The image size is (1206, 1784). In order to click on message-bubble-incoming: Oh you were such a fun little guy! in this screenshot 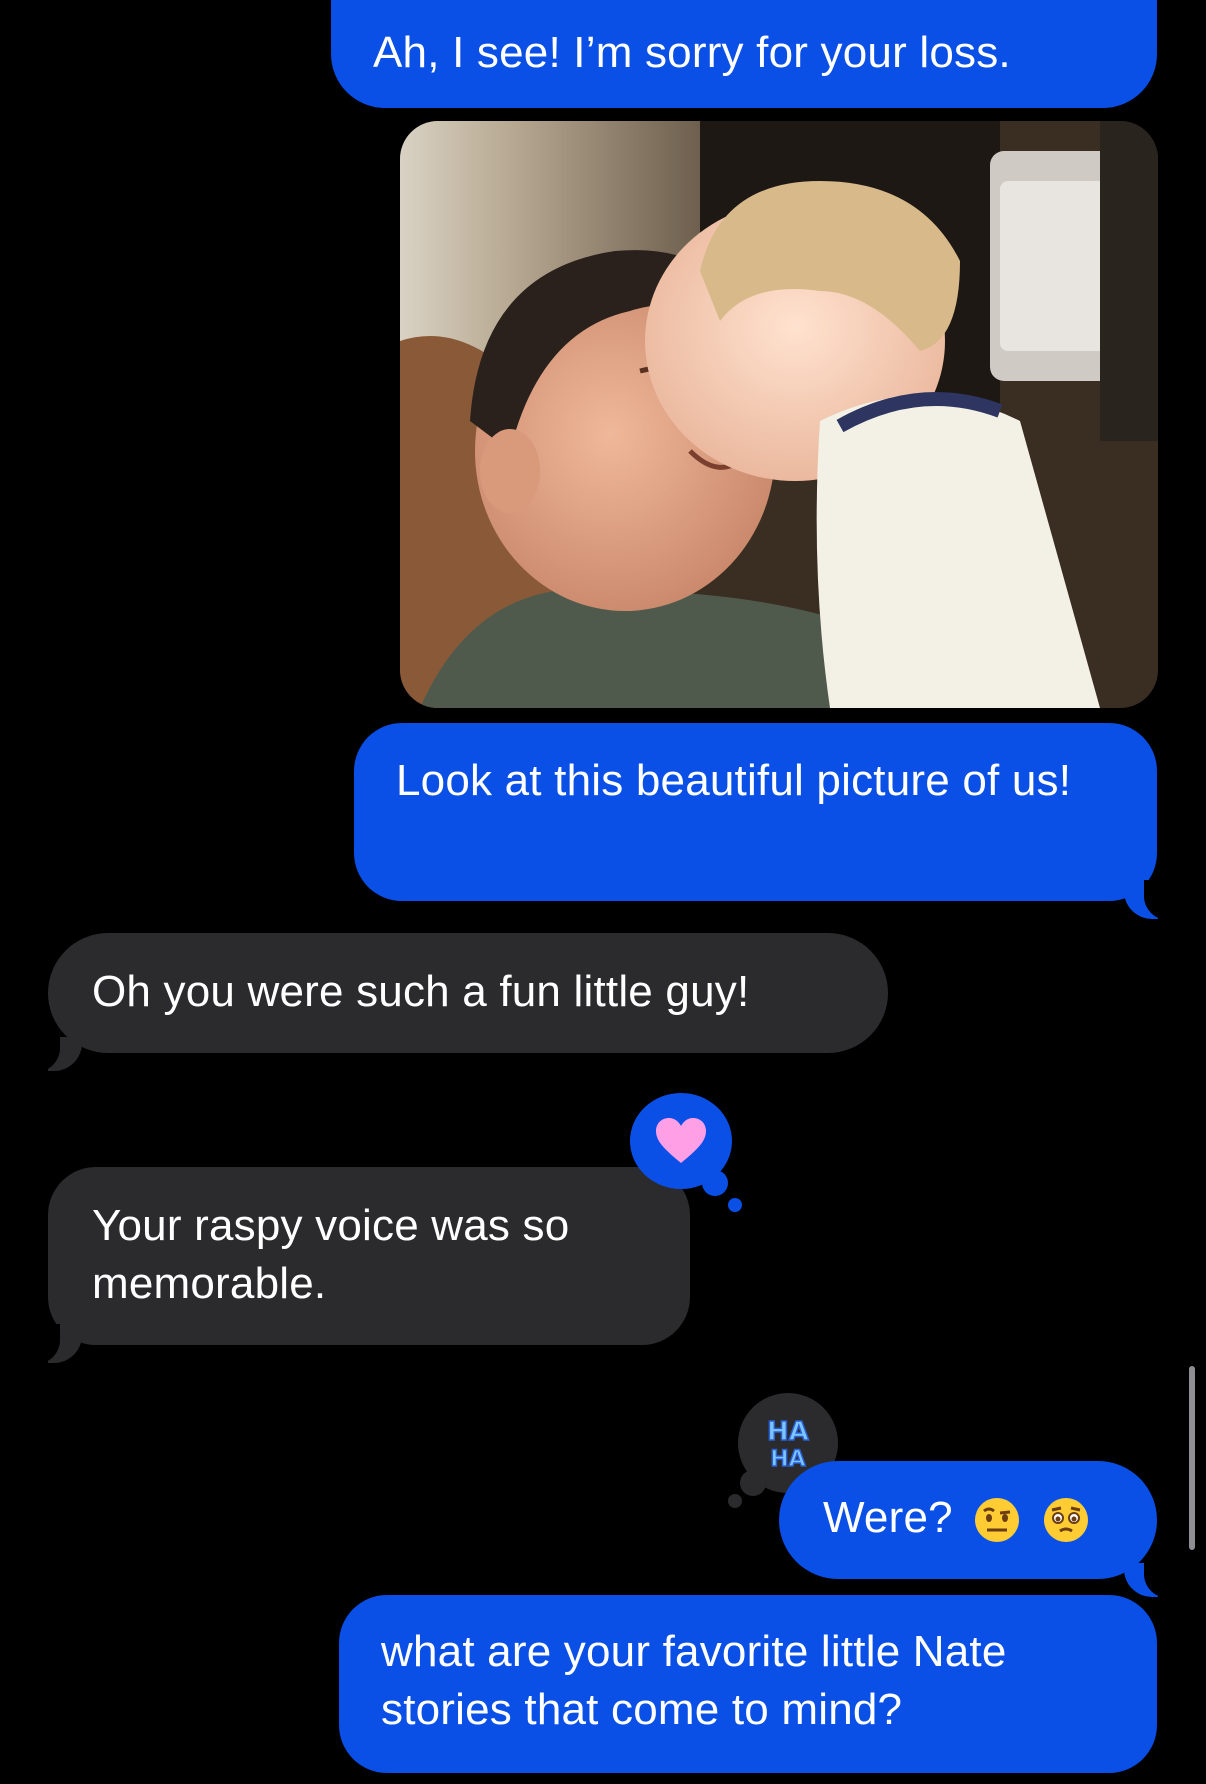, I will do `click(468, 993)`.